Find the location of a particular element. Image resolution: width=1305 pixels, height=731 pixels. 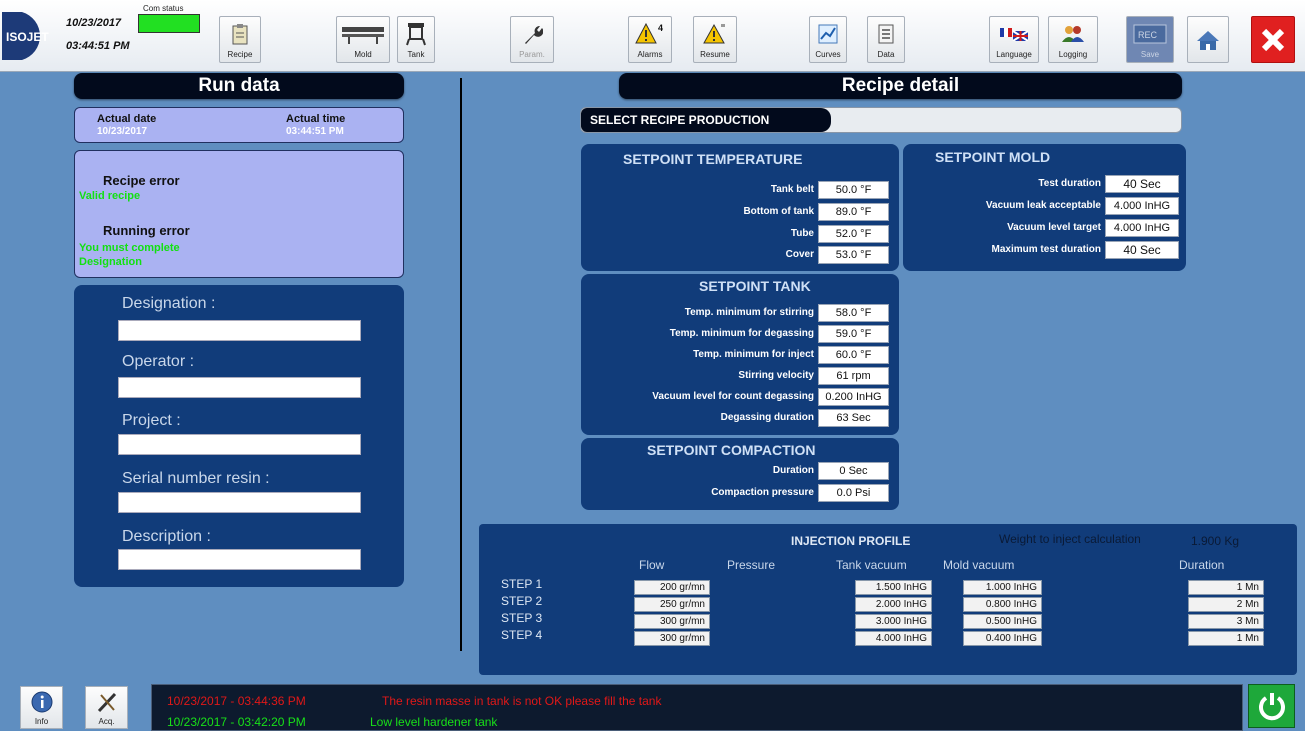

temp-min-degassing-label: Temp. minimum for degassing is located at coordinates (741, 333).